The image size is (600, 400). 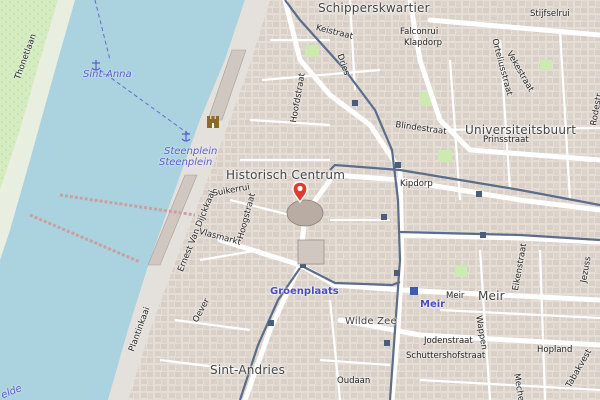 I want to click on street-label: Prinsstraat, so click(x=506, y=140).